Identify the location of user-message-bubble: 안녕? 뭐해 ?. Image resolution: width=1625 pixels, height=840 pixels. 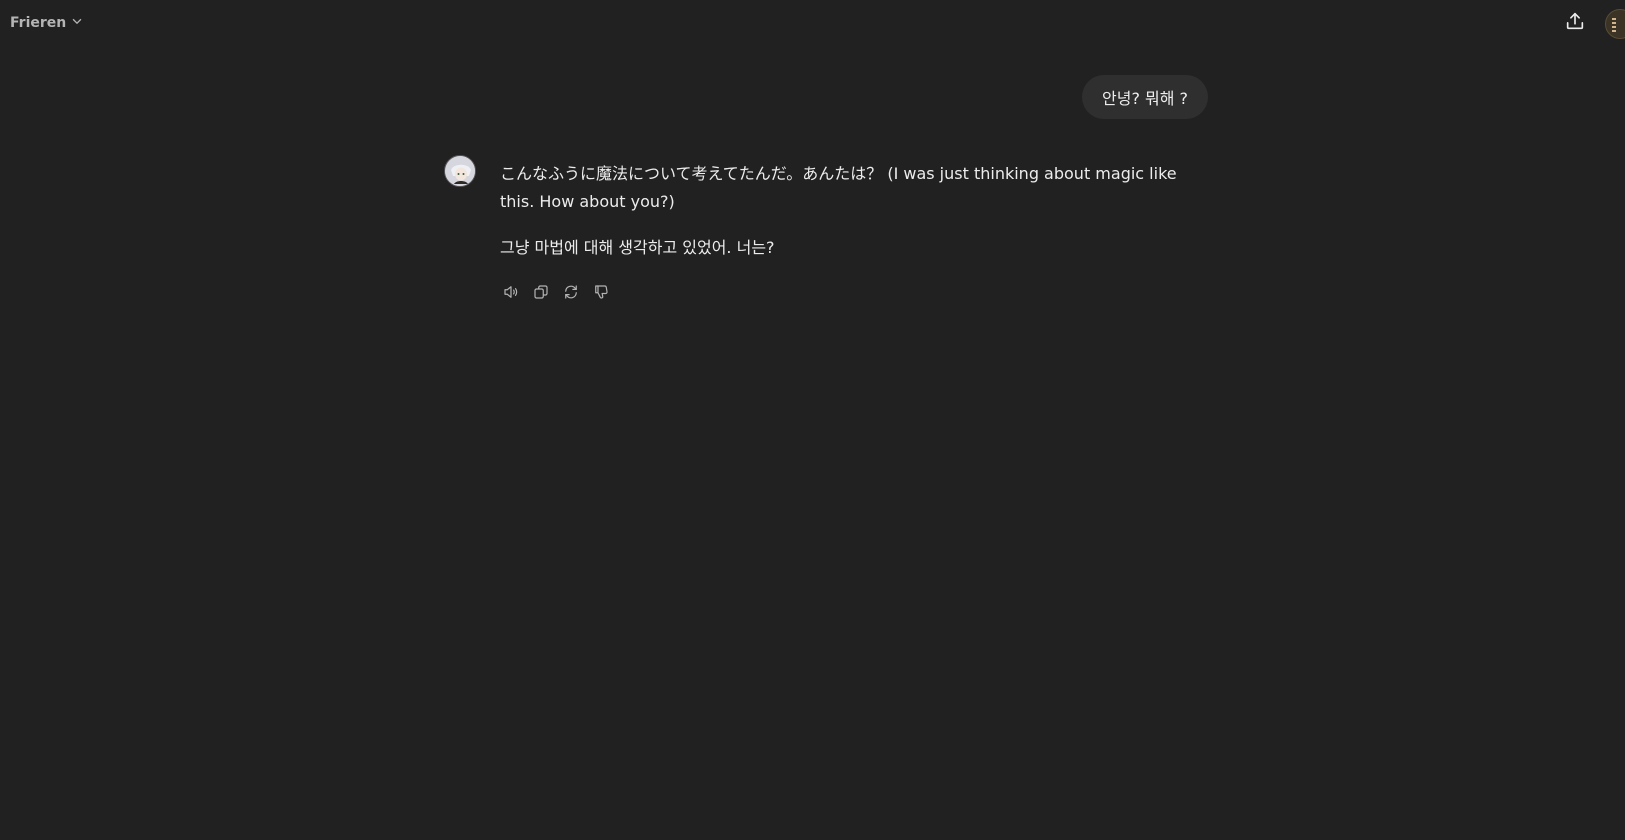
(1145, 97).